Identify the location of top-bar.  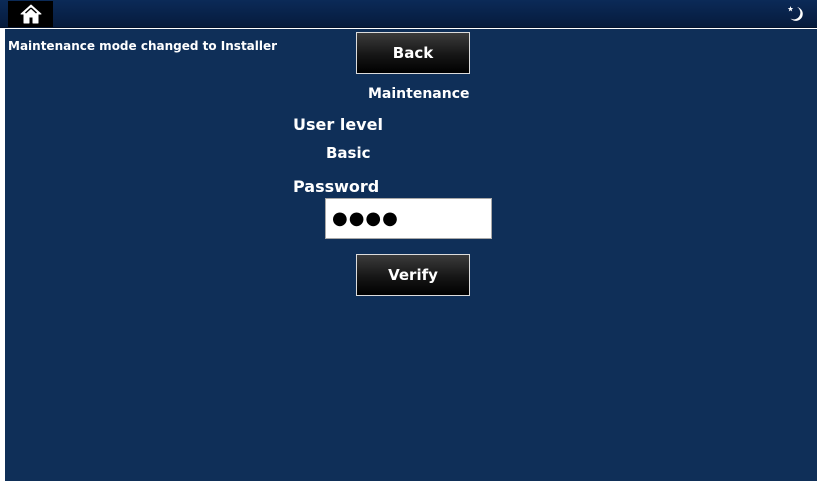
(408, 14).